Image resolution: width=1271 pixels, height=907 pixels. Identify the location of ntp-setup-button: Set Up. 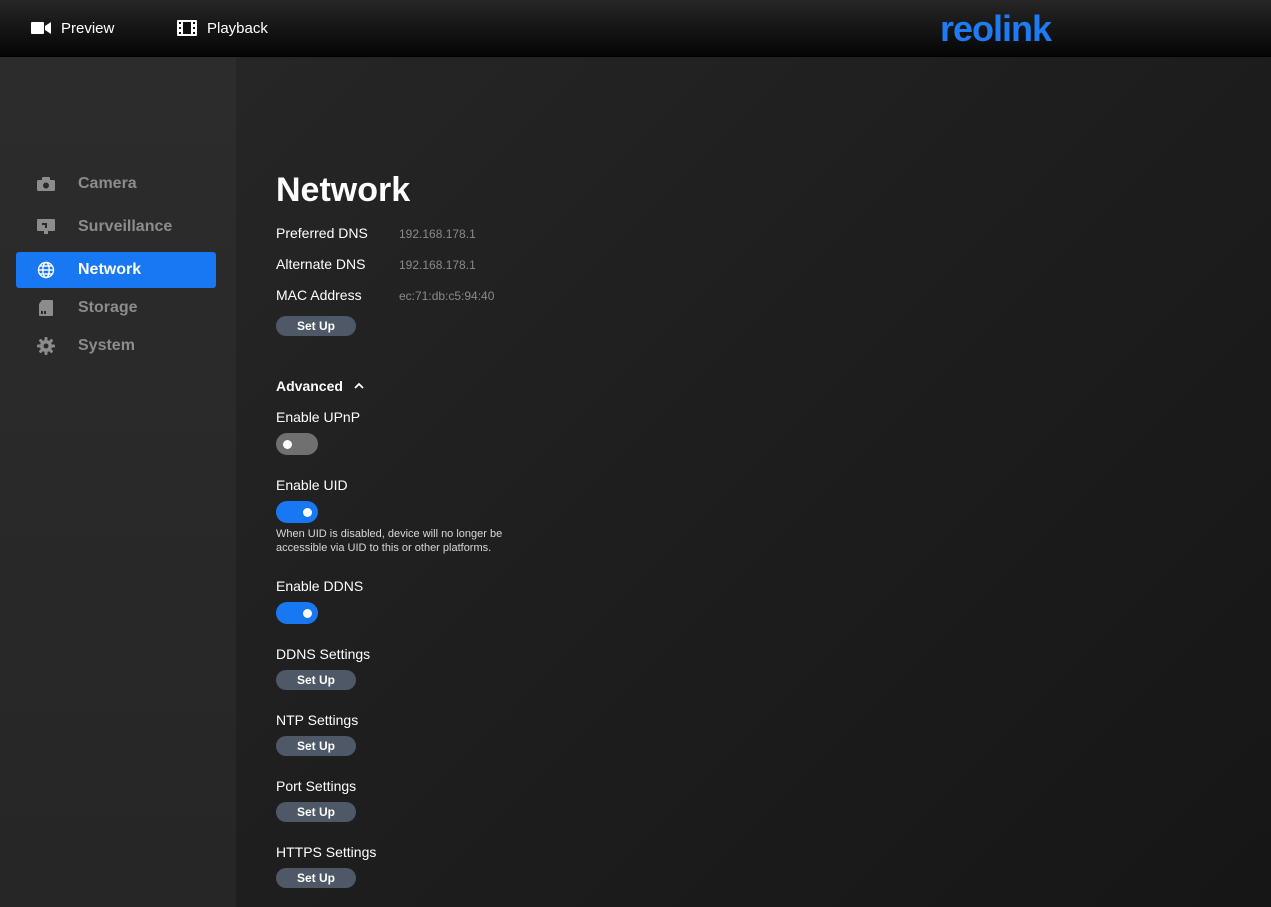
(316, 746).